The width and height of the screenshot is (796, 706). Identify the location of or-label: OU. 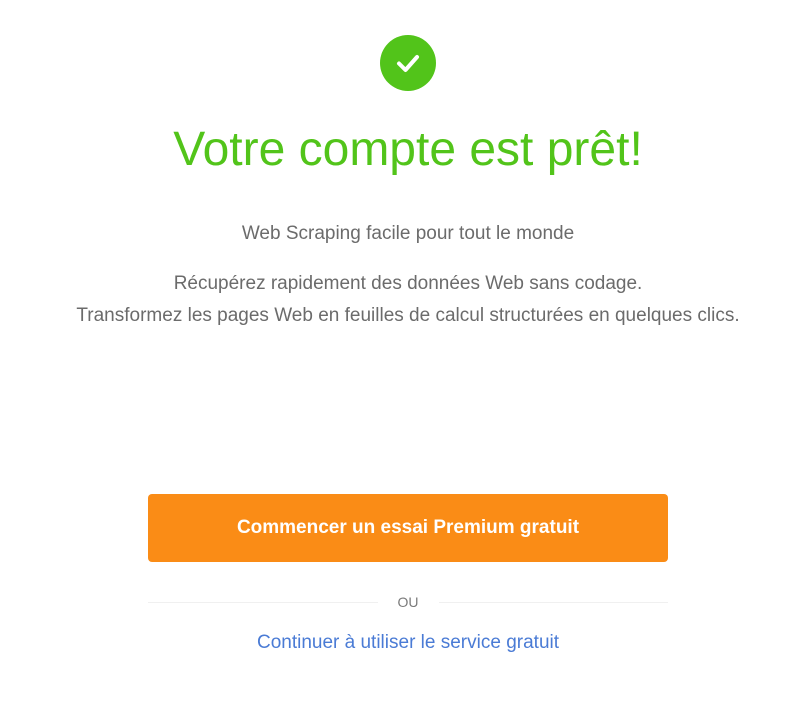
(408, 602).